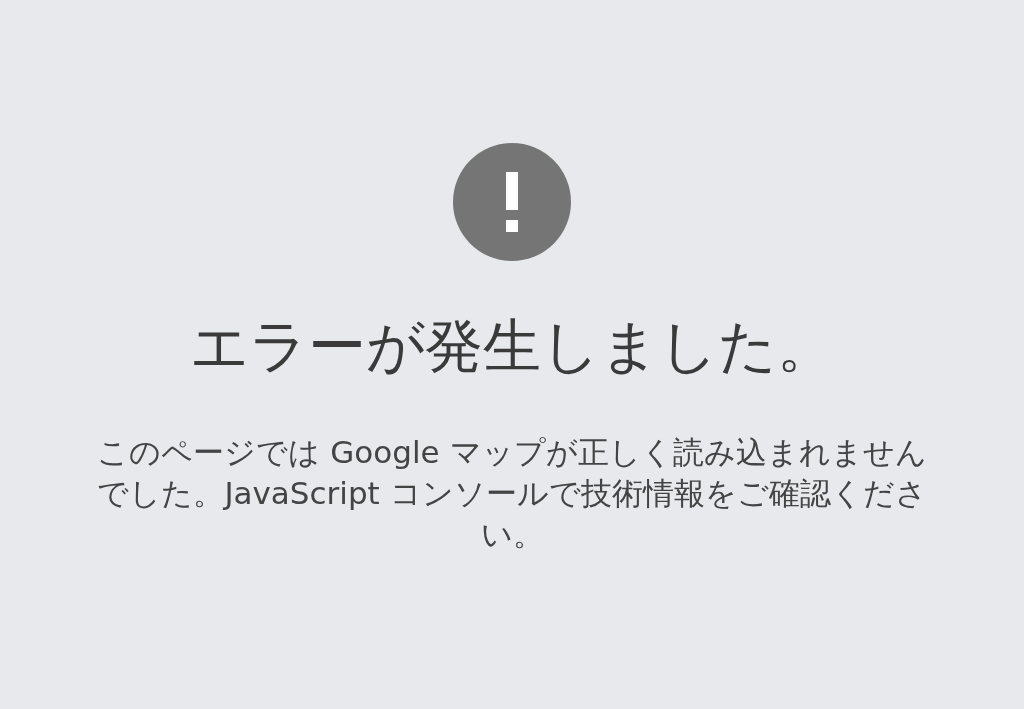 This screenshot has height=709, width=1024. What do you see at coordinates (512, 202) in the screenshot?
I see `alert-icon` at bounding box center [512, 202].